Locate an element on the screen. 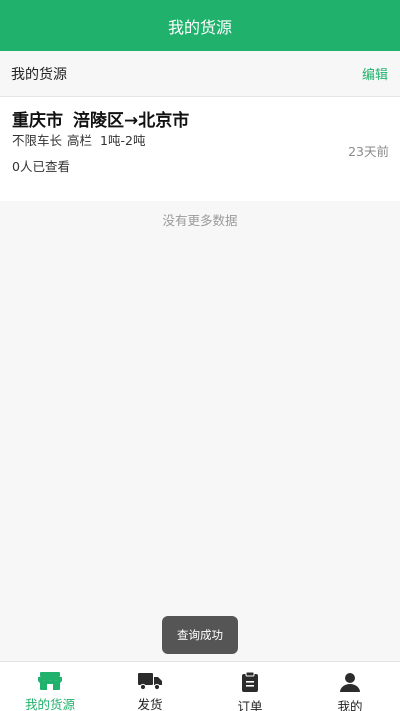 The width and height of the screenshot is (400, 711). tab-orders: 订单 is located at coordinates (250, 686).